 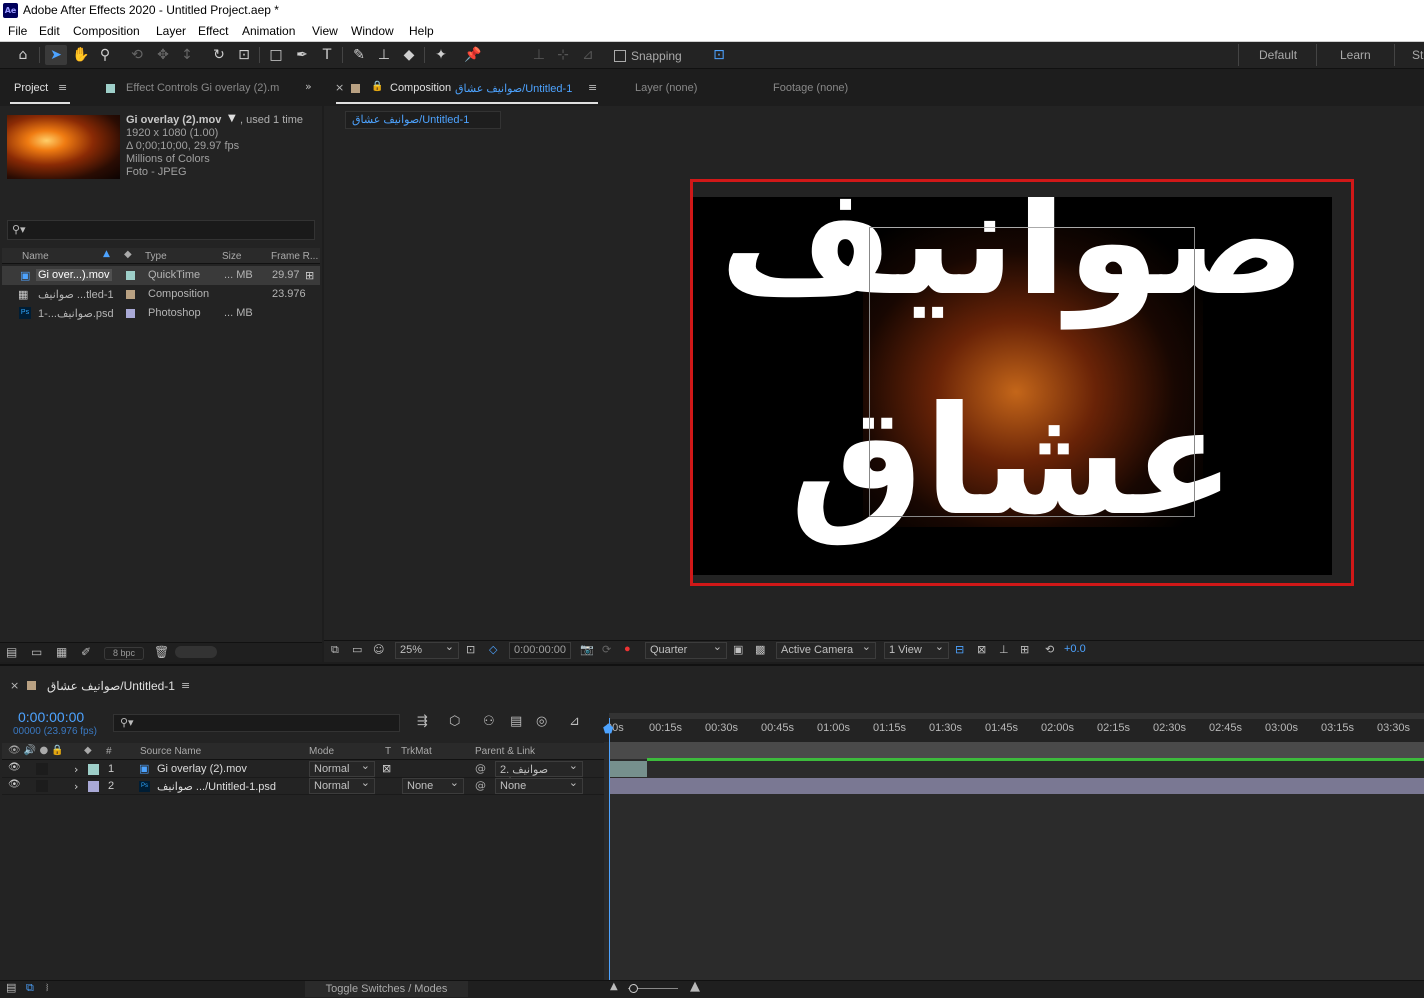 What do you see at coordinates (93, 786) in the screenshot?
I see `layer-label-swatch` at bounding box center [93, 786].